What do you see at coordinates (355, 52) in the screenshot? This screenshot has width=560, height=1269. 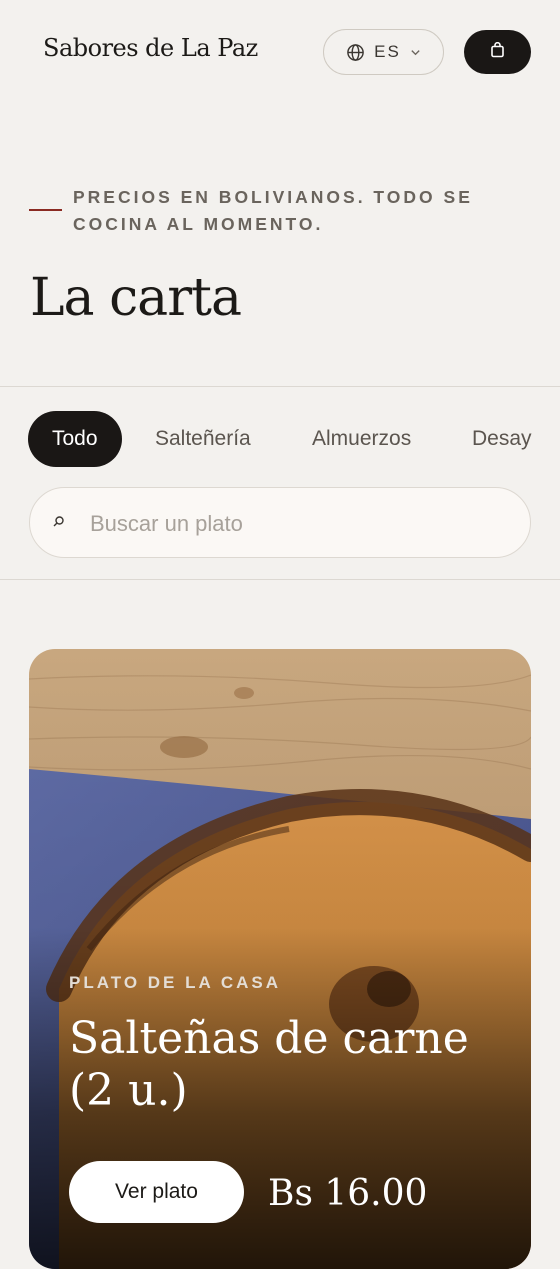 I see `globe-icon` at bounding box center [355, 52].